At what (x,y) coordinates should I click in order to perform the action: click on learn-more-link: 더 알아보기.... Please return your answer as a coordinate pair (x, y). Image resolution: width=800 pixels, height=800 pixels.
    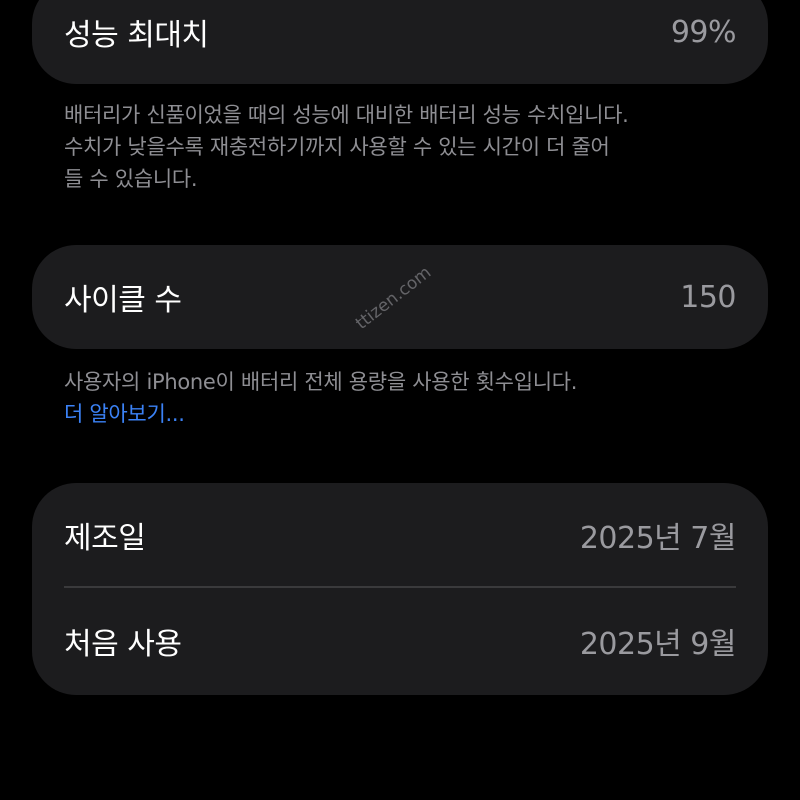
    Looking at the image, I should click on (124, 414).